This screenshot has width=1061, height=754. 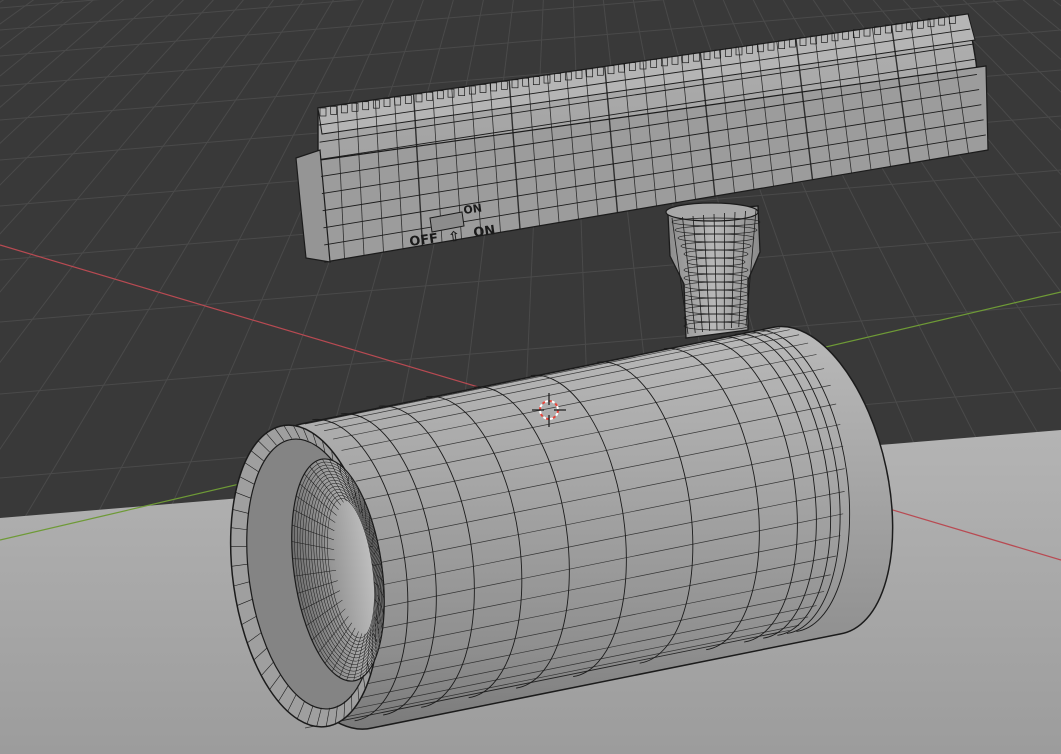 What do you see at coordinates (484, 232) in the screenshot?
I see `switch-label-on: ON` at bounding box center [484, 232].